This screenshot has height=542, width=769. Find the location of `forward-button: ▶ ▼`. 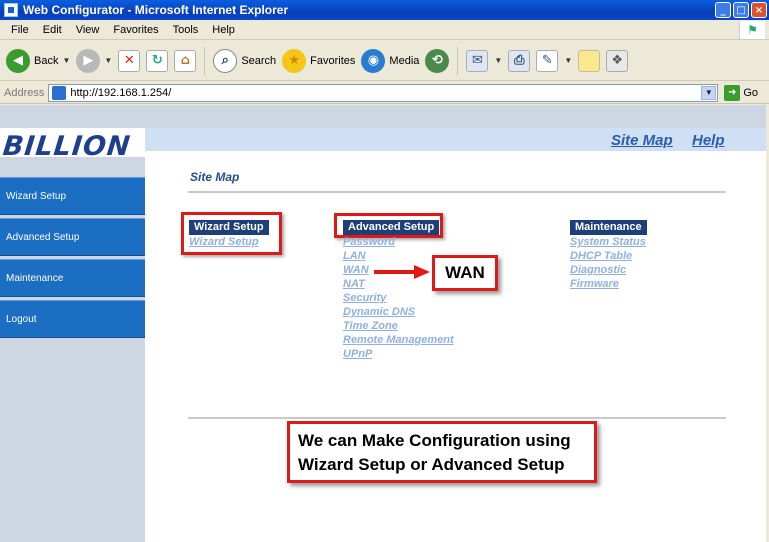

forward-button: ▶ ▼ is located at coordinates (94, 60).